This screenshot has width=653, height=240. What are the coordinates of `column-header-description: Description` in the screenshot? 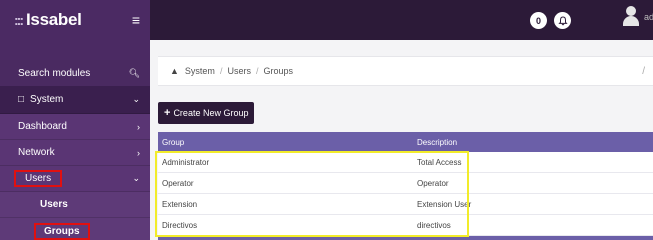 It's located at (535, 142).